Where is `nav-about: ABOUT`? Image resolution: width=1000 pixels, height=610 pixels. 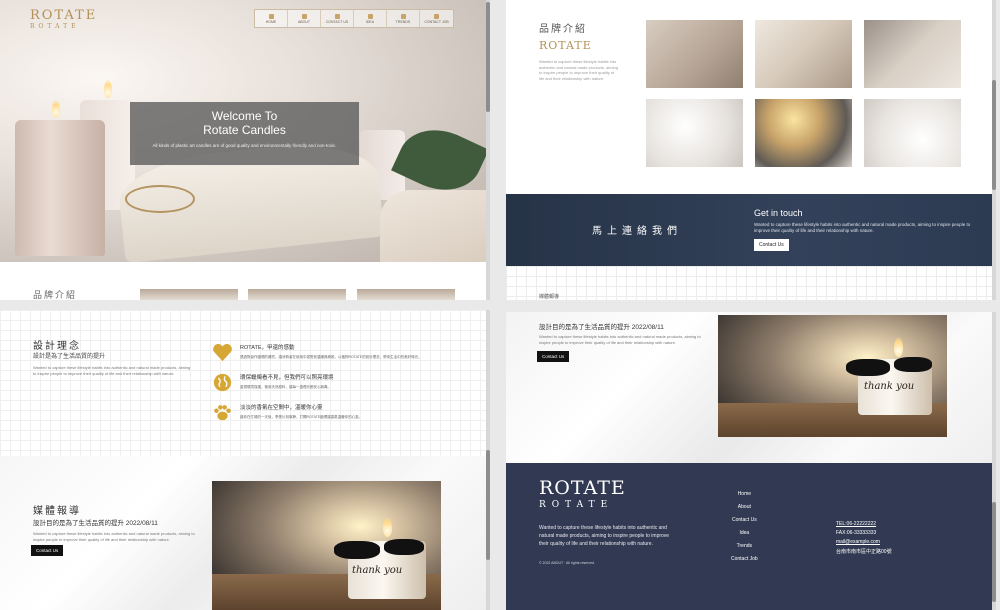 nav-about: ABOUT is located at coordinates (304, 18).